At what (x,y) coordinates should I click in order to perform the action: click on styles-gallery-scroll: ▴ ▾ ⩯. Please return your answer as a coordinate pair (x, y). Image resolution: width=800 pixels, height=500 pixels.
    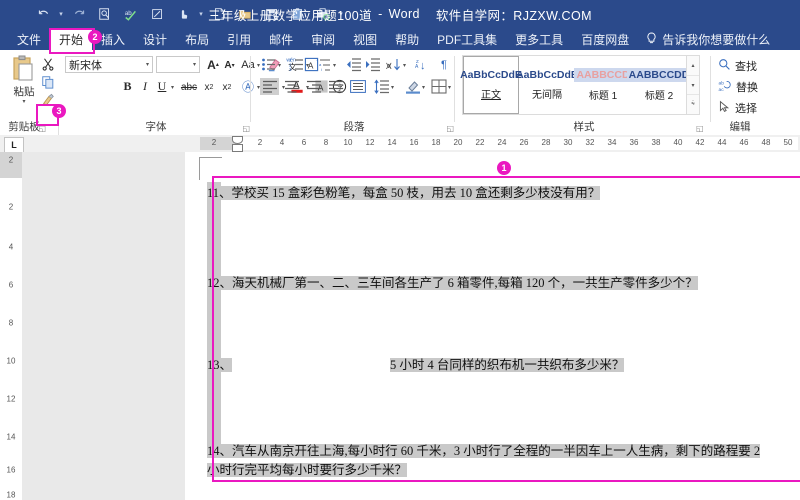
    Looking at the image, I should click on (693, 85).